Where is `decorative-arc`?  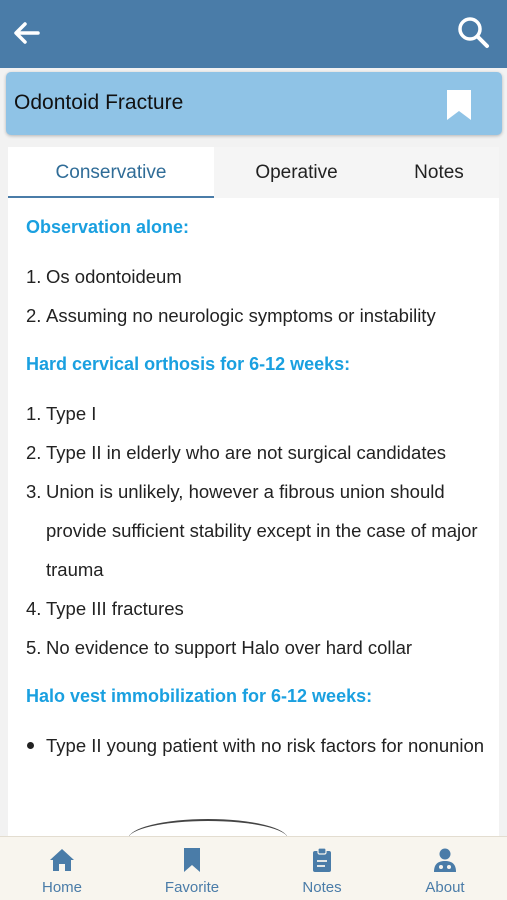 decorative-arc is located at coordinates (208, 828).